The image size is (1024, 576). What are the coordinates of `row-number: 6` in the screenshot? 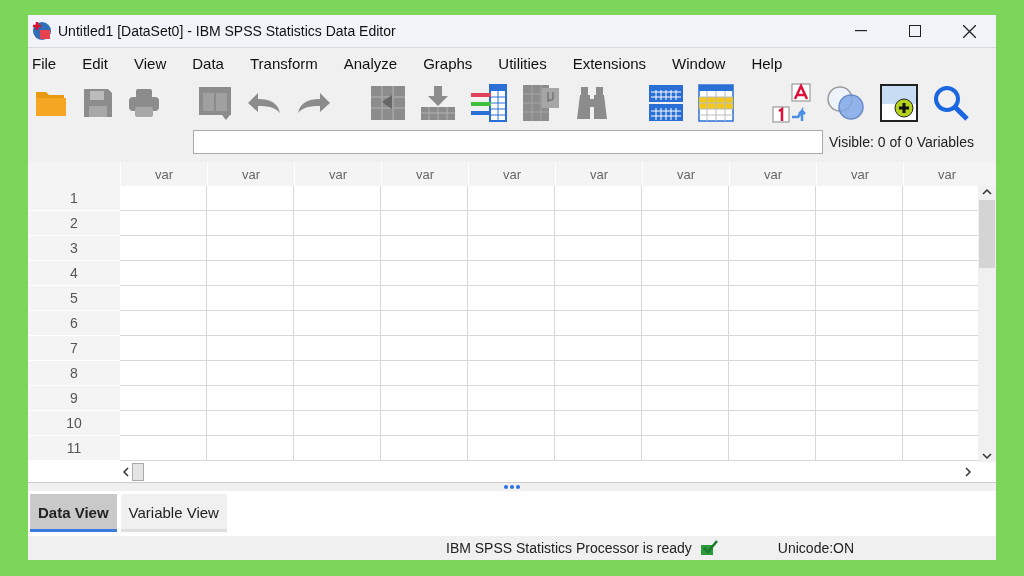 It's located at (74, 324).